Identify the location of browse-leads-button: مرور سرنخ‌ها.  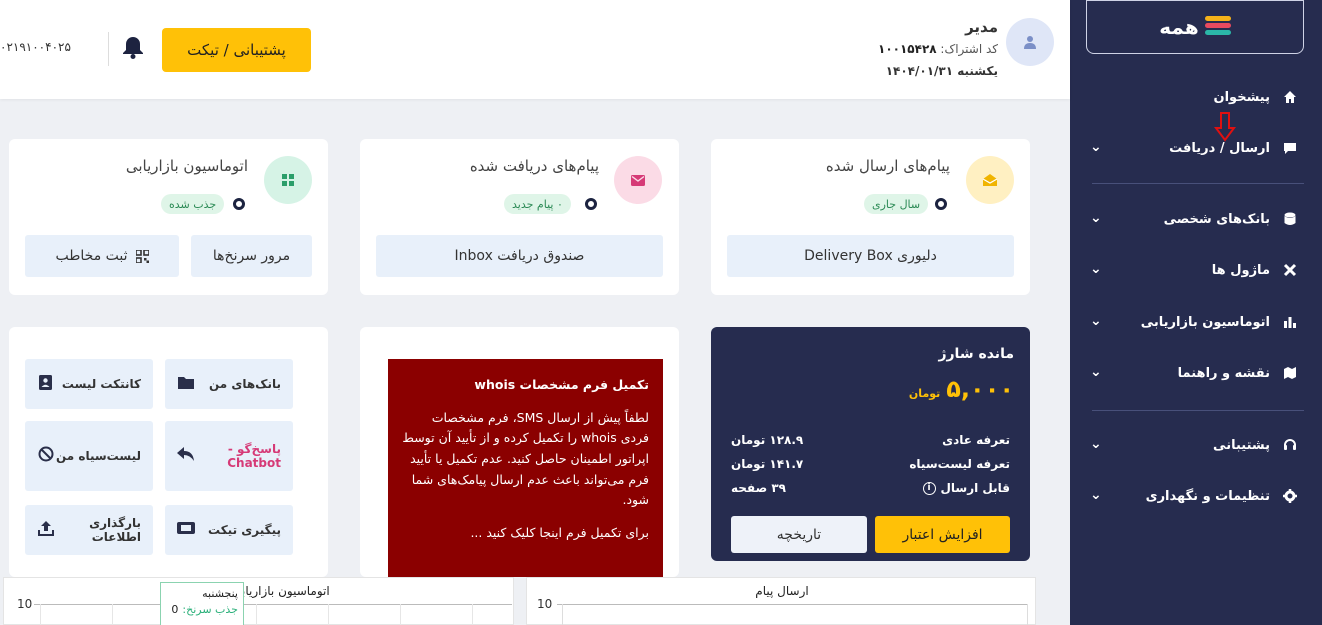
(251, 256).